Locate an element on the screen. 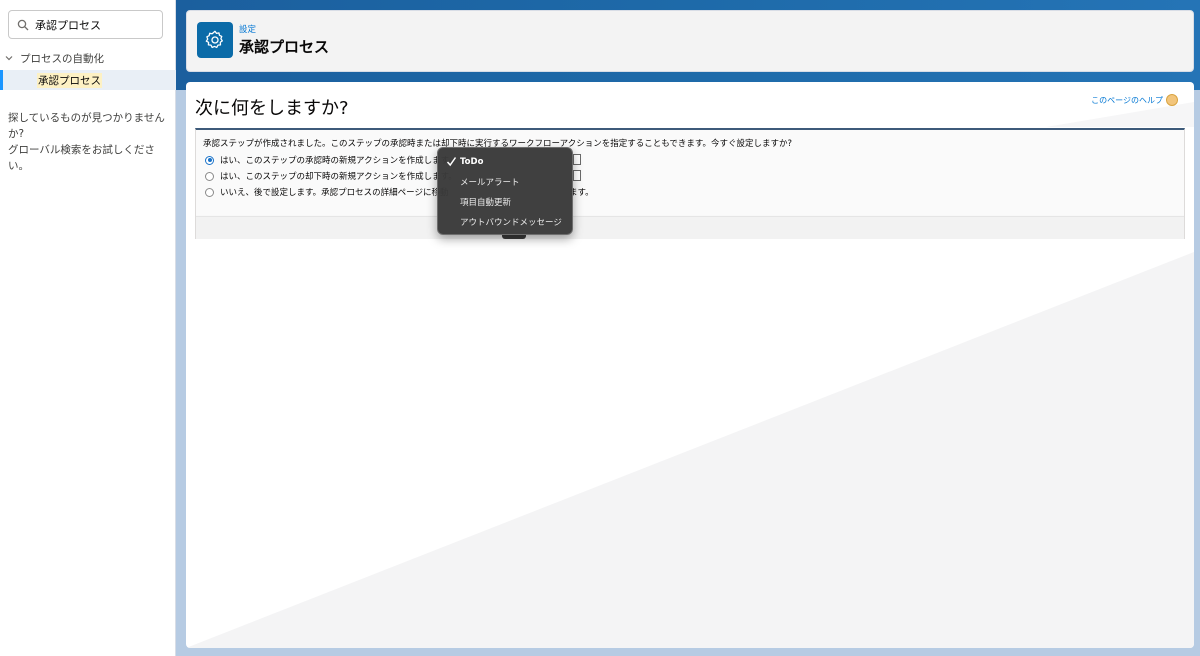  help-link: このページのヘルプ is located at coordinates (1134, 100).